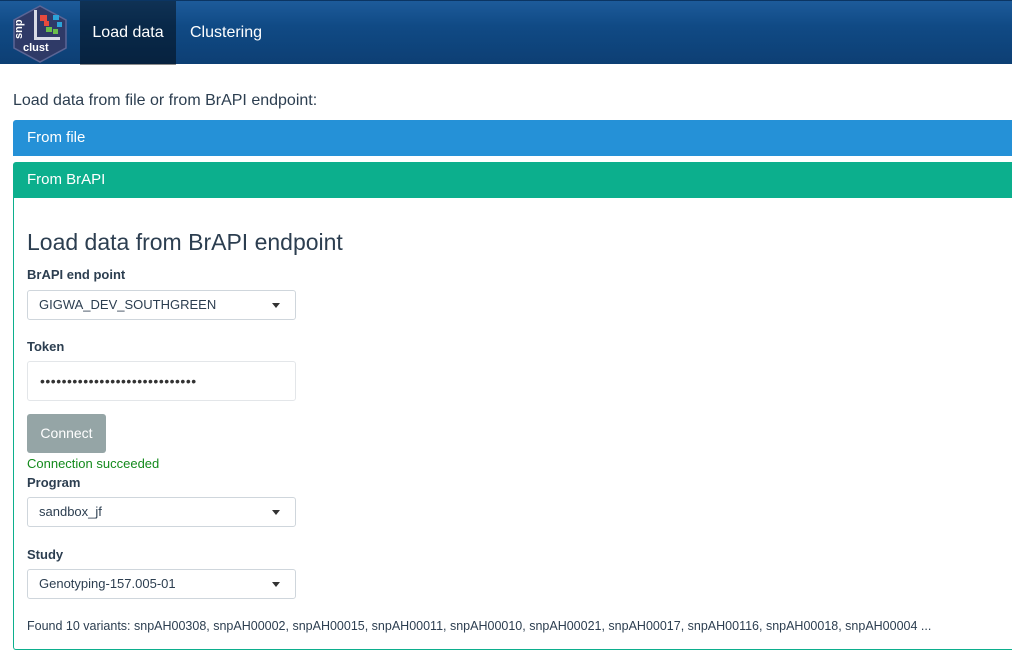 The image size is (1012, 666). Describe the element at coordinates (107, 583) in the screenshot. I see `study-select-value: Genotyping-157.005-01` at that location.